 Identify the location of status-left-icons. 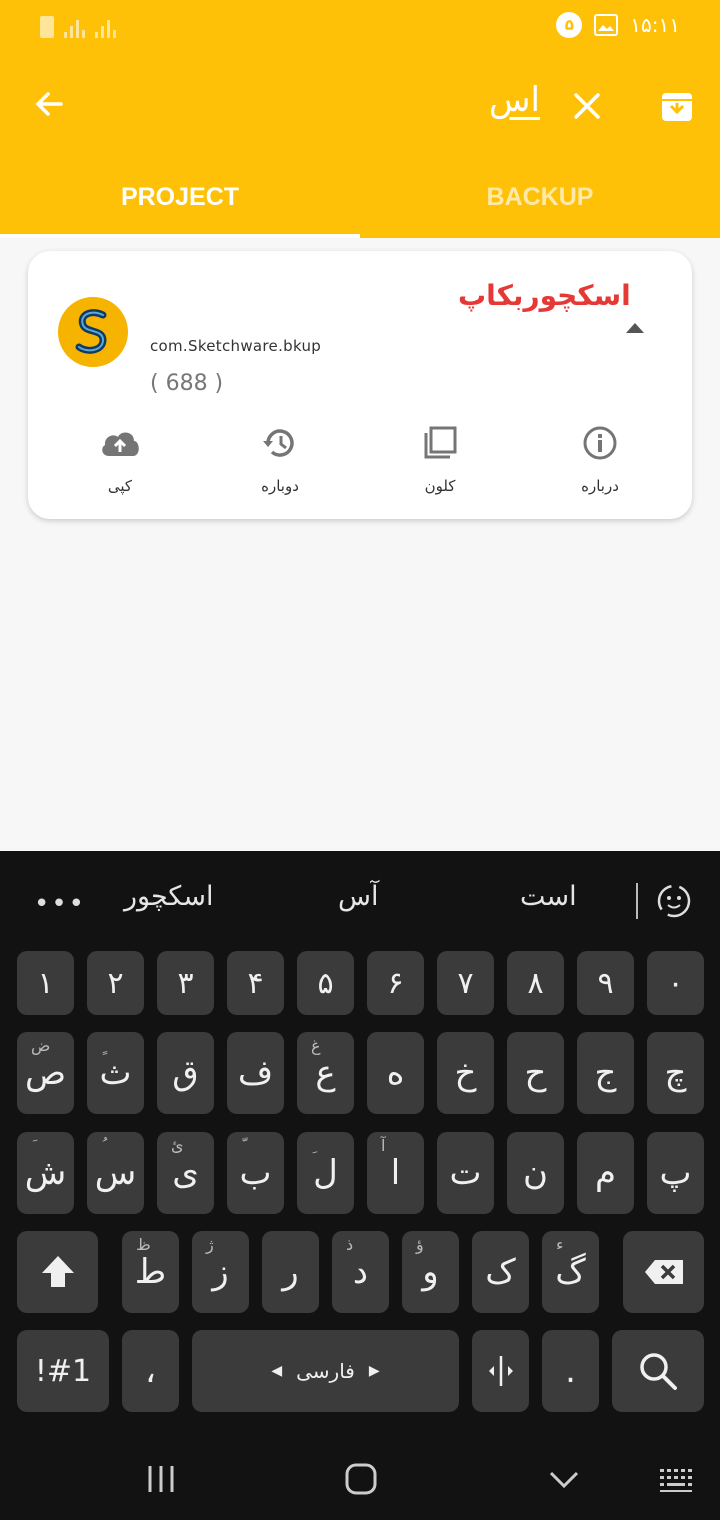
(78, 27).